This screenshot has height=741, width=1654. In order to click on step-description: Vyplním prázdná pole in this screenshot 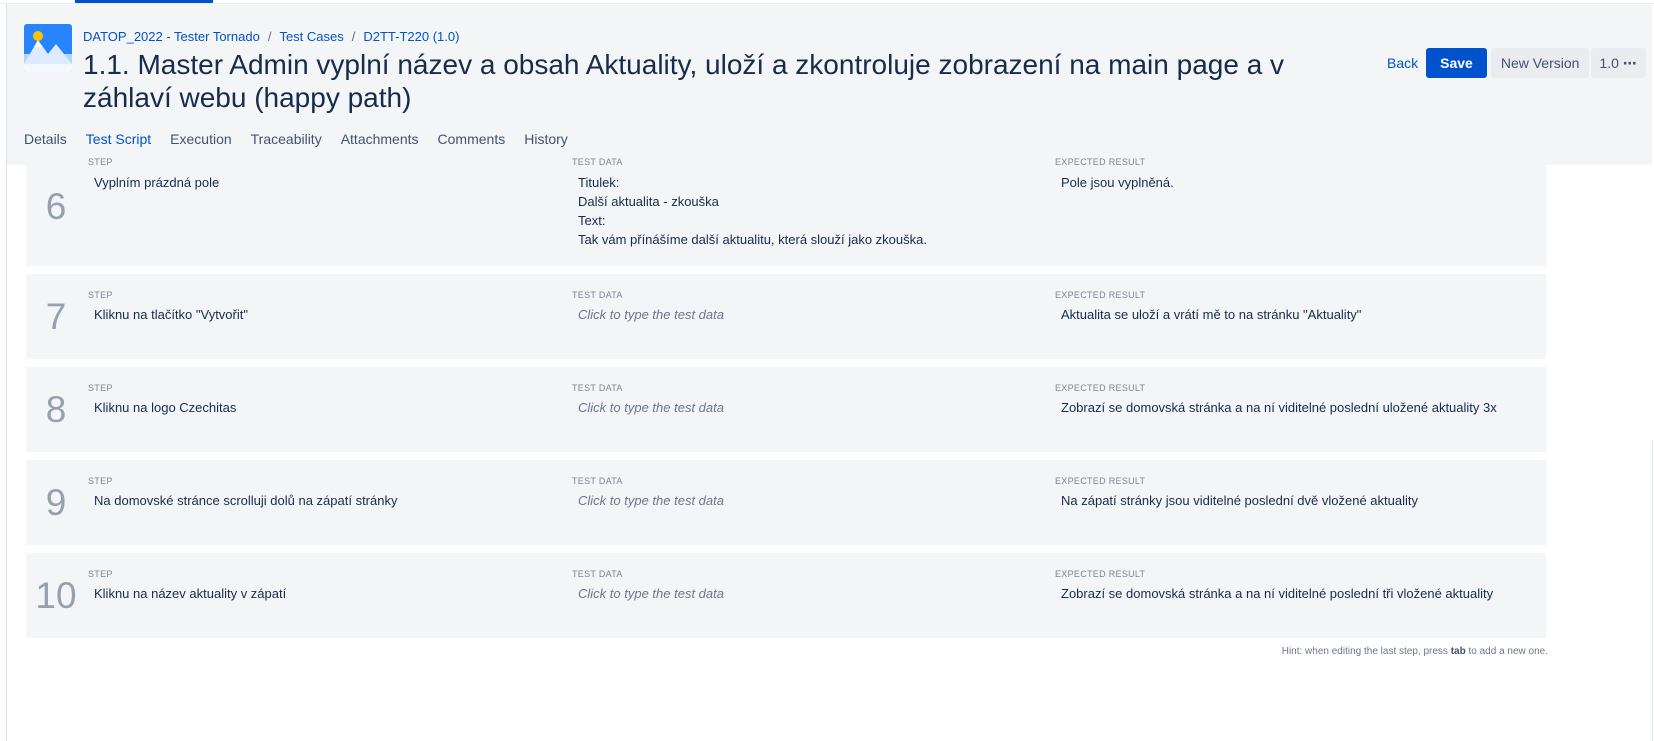, I will do `click(329, 182)`.